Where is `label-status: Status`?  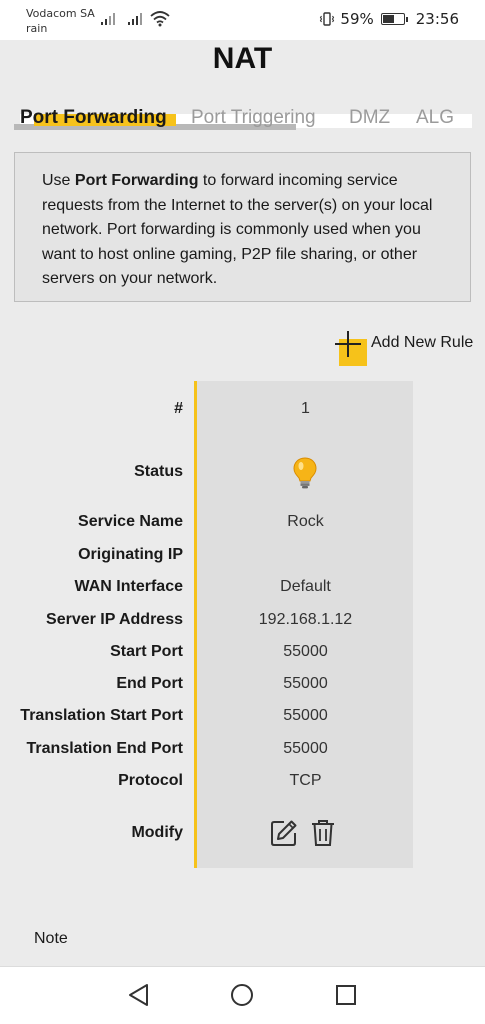
label-status: Status is located at coordinates (158, 471).